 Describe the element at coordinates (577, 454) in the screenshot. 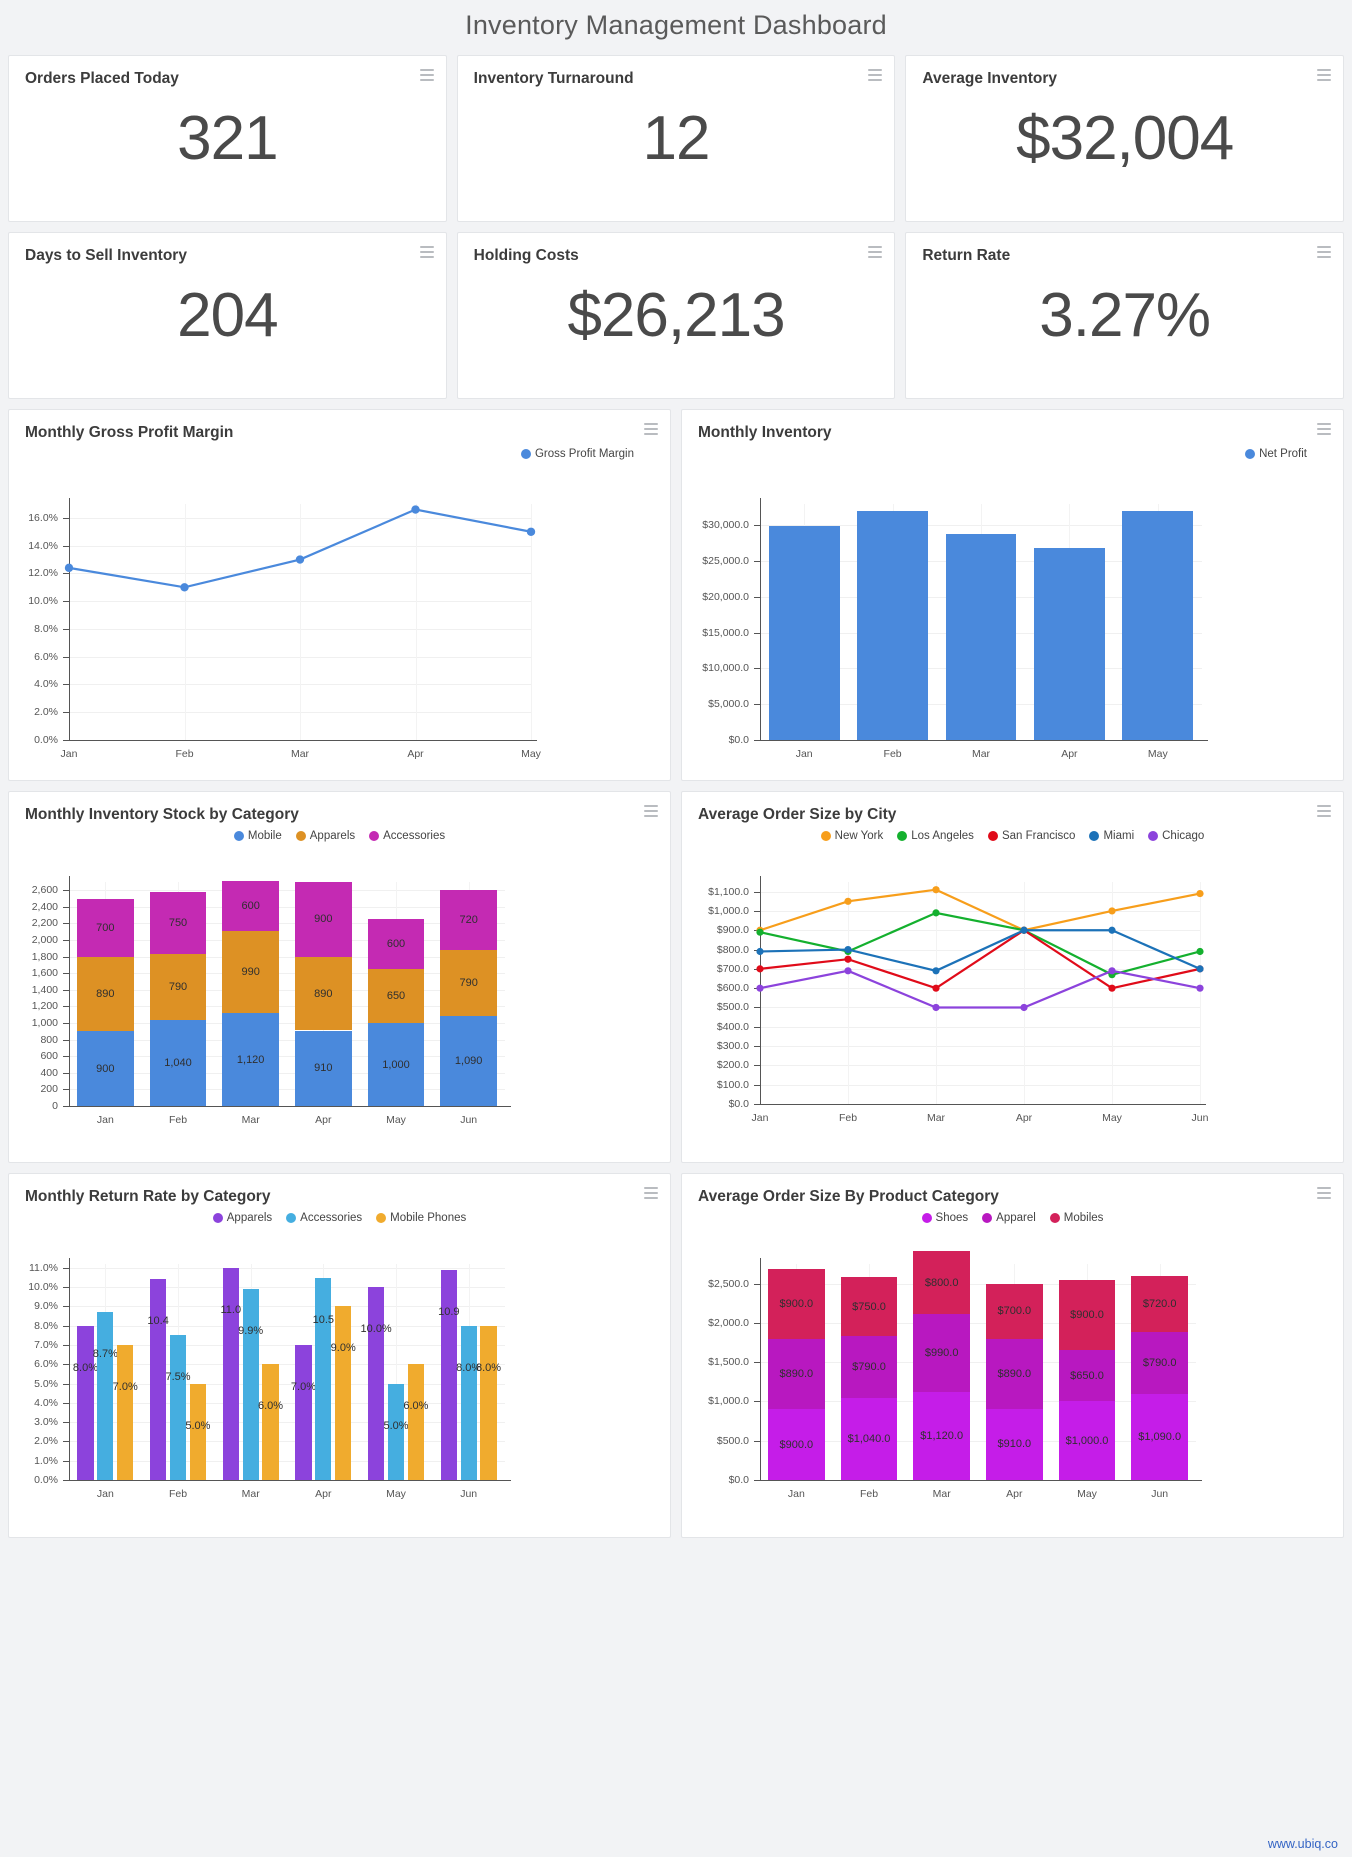

I see `legend-item-gross-profit-margin: Gross Profit Margin` at that location.